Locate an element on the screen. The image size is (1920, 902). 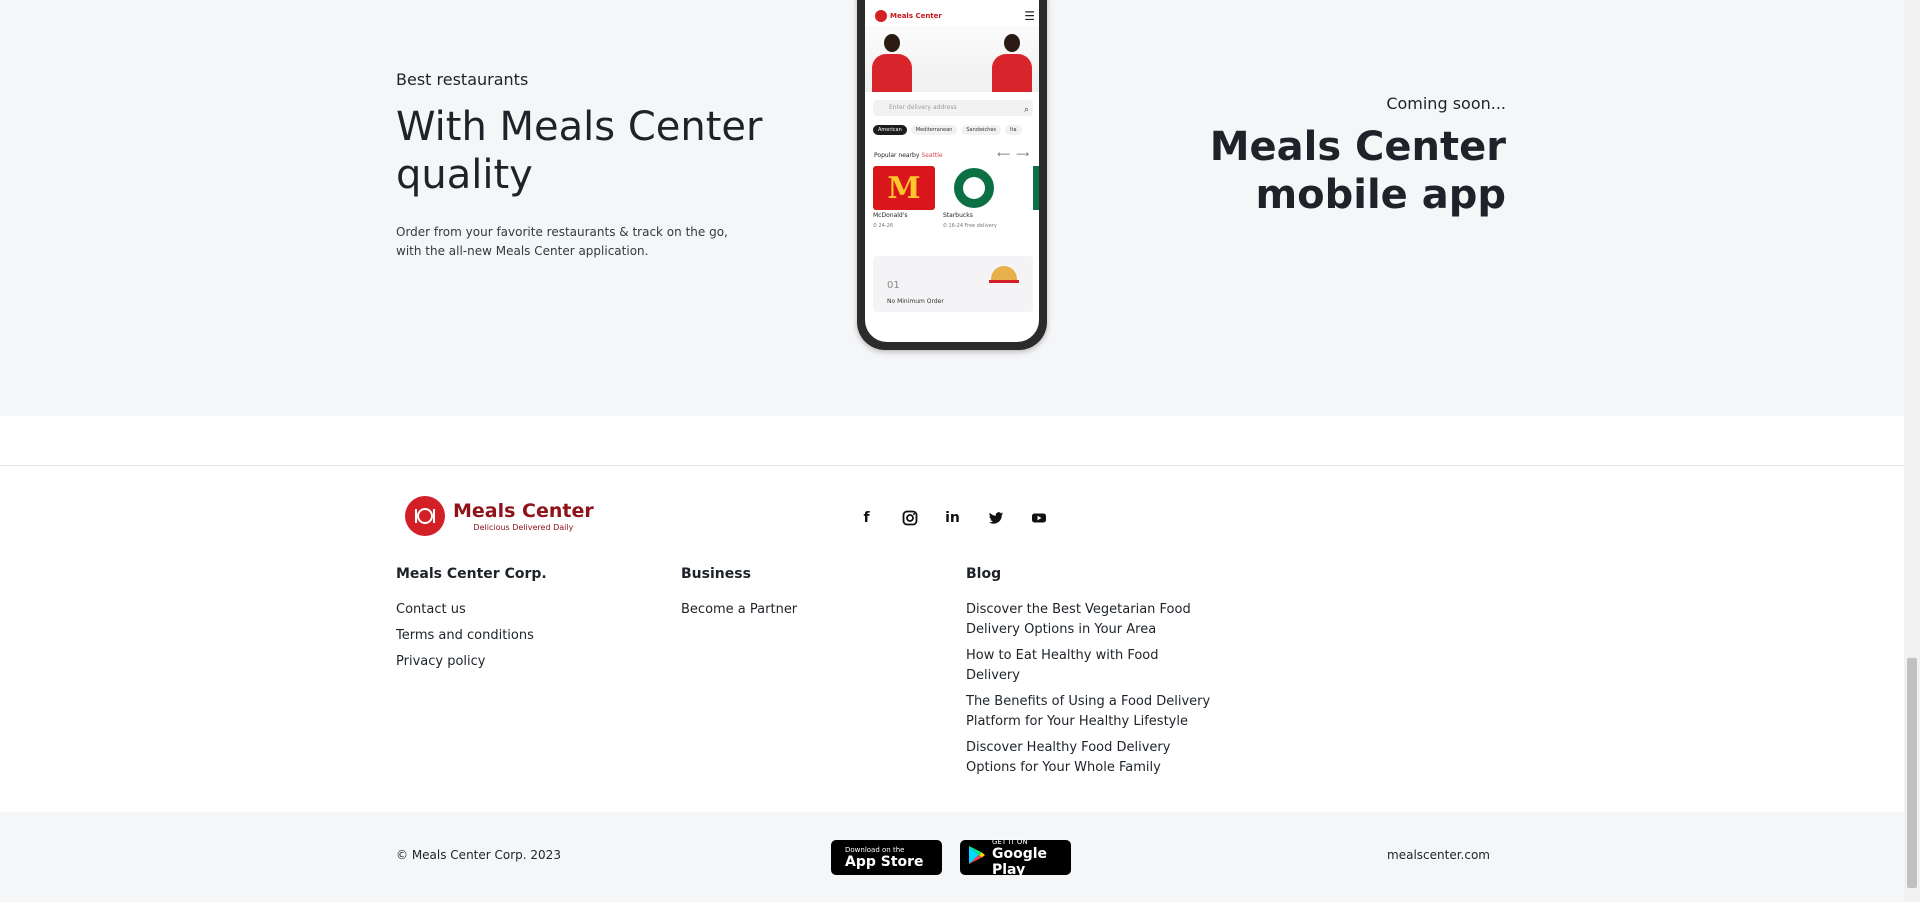
restaurant-name: McDonald's is located at coordinates (890, 215).